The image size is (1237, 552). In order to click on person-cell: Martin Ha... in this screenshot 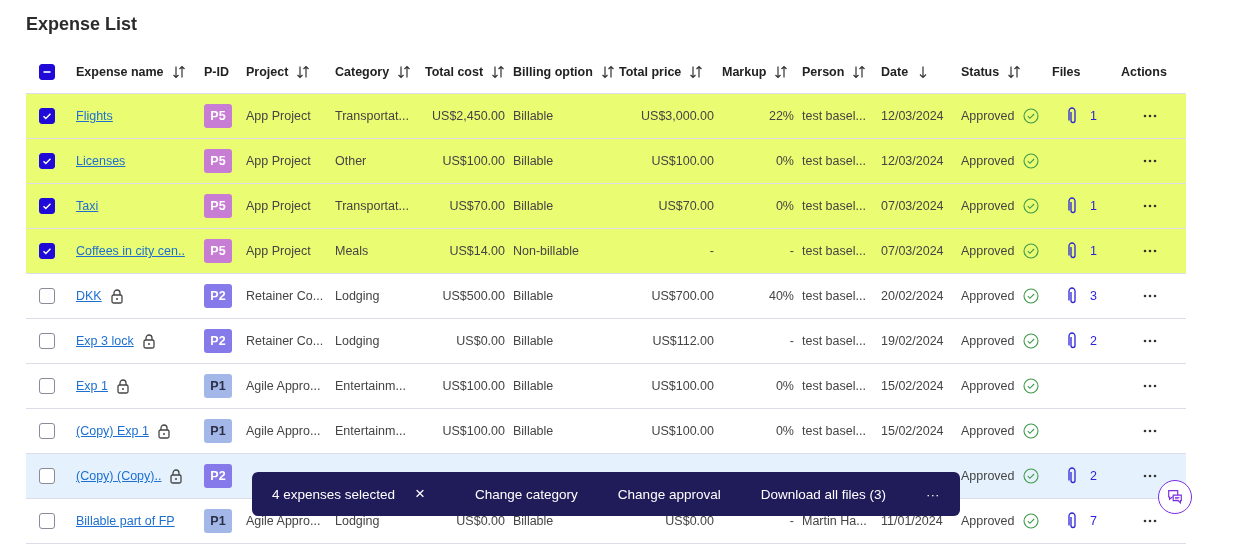, I will do `click(834, 521)`.